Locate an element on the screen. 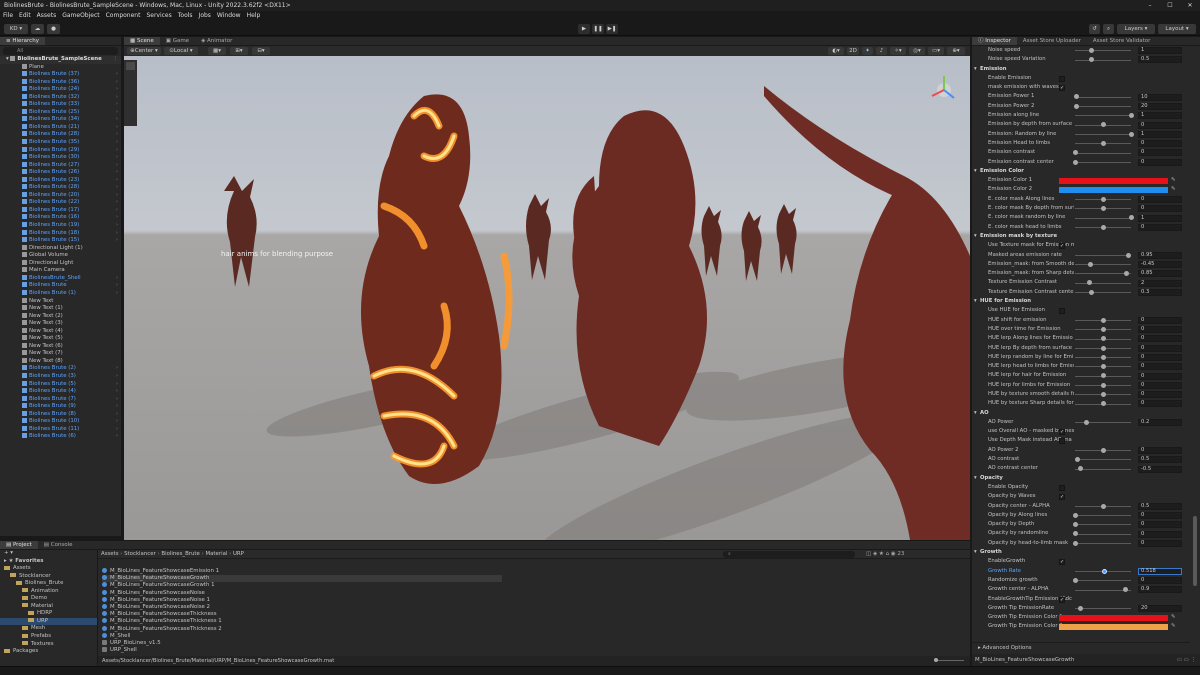 This screenshot has height=675, width=1200. folder-item: URP is located at coordinates (48, 621).